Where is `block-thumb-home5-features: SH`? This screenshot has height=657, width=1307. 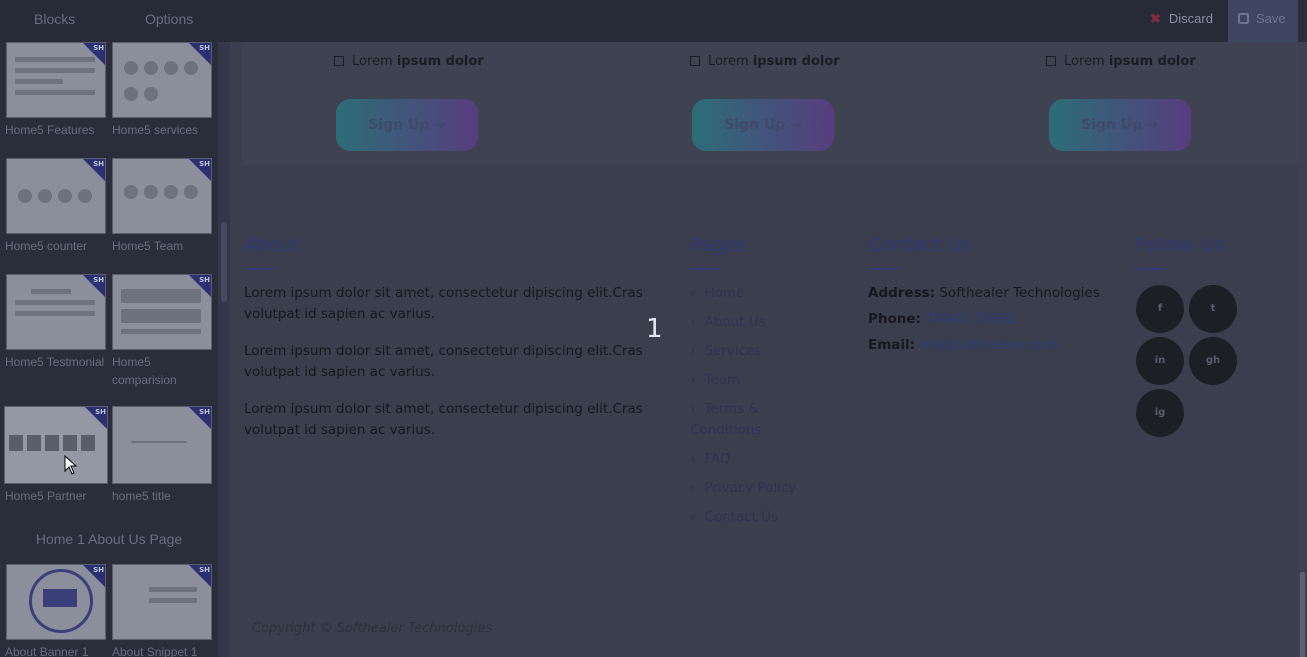
block-thumb-home5-features: SH is located at coordinates (56, 80).